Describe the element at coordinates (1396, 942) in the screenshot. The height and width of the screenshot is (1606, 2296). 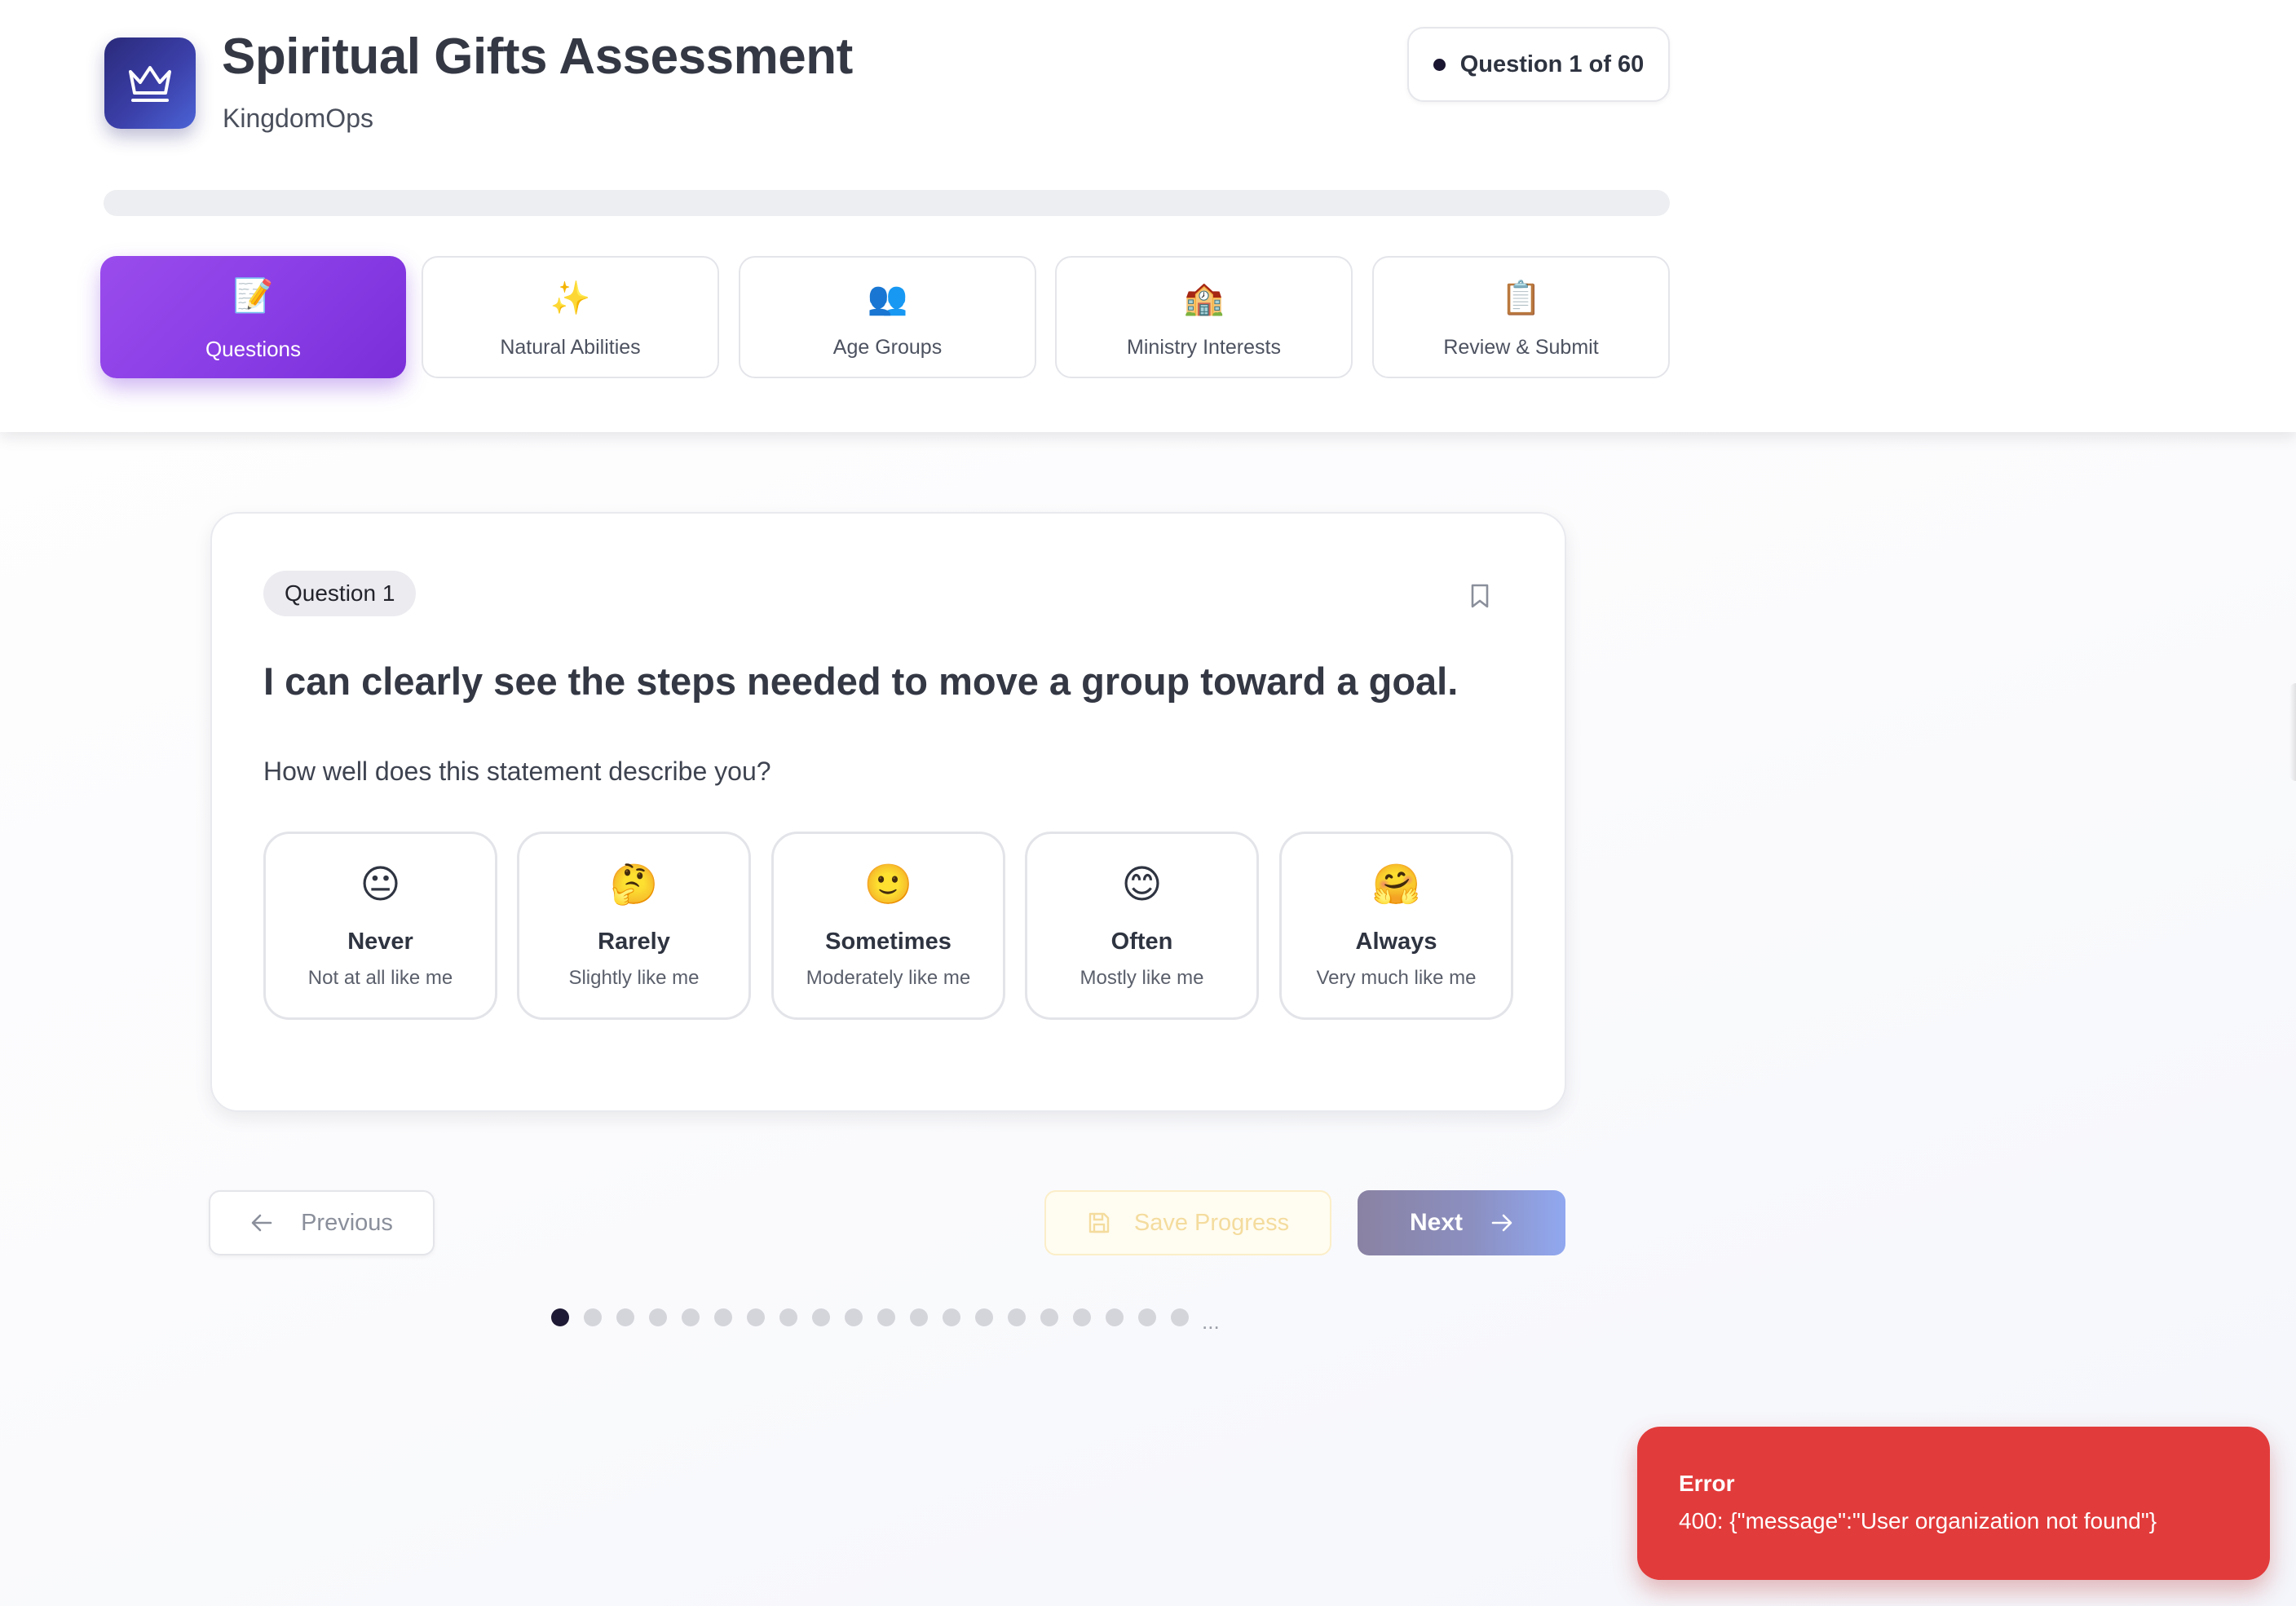
I see `answer-option-label: Always` at that location.